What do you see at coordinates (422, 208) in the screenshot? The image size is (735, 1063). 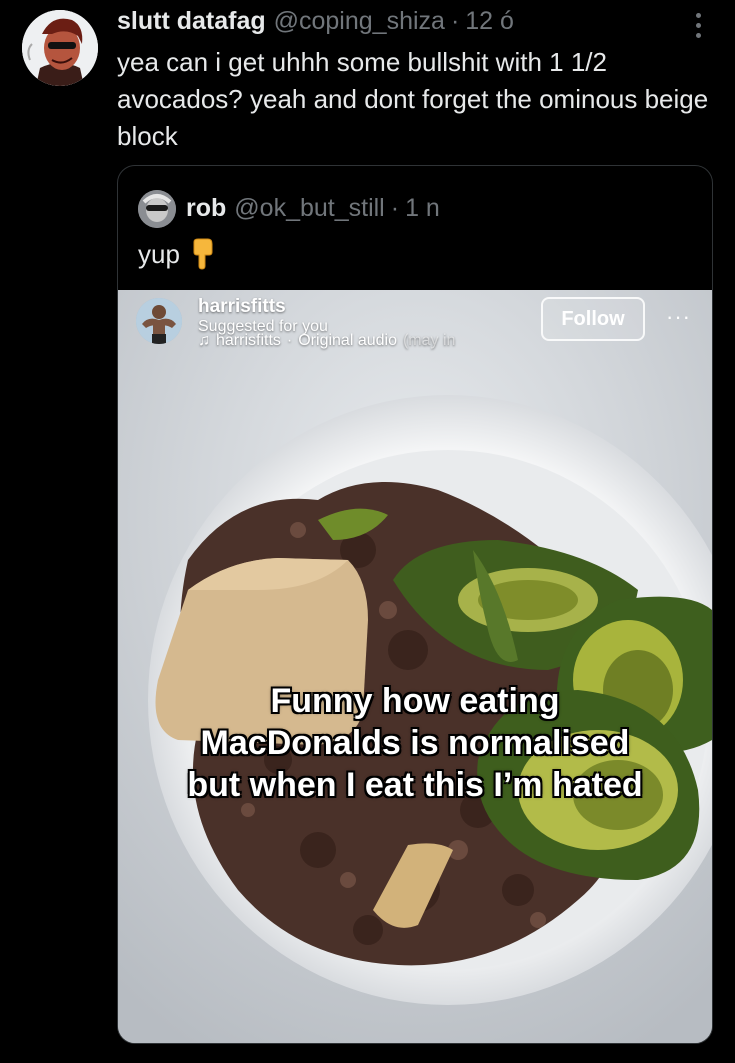 I see `quote-timestamp: 1 n` at bounding box center [422, 208].